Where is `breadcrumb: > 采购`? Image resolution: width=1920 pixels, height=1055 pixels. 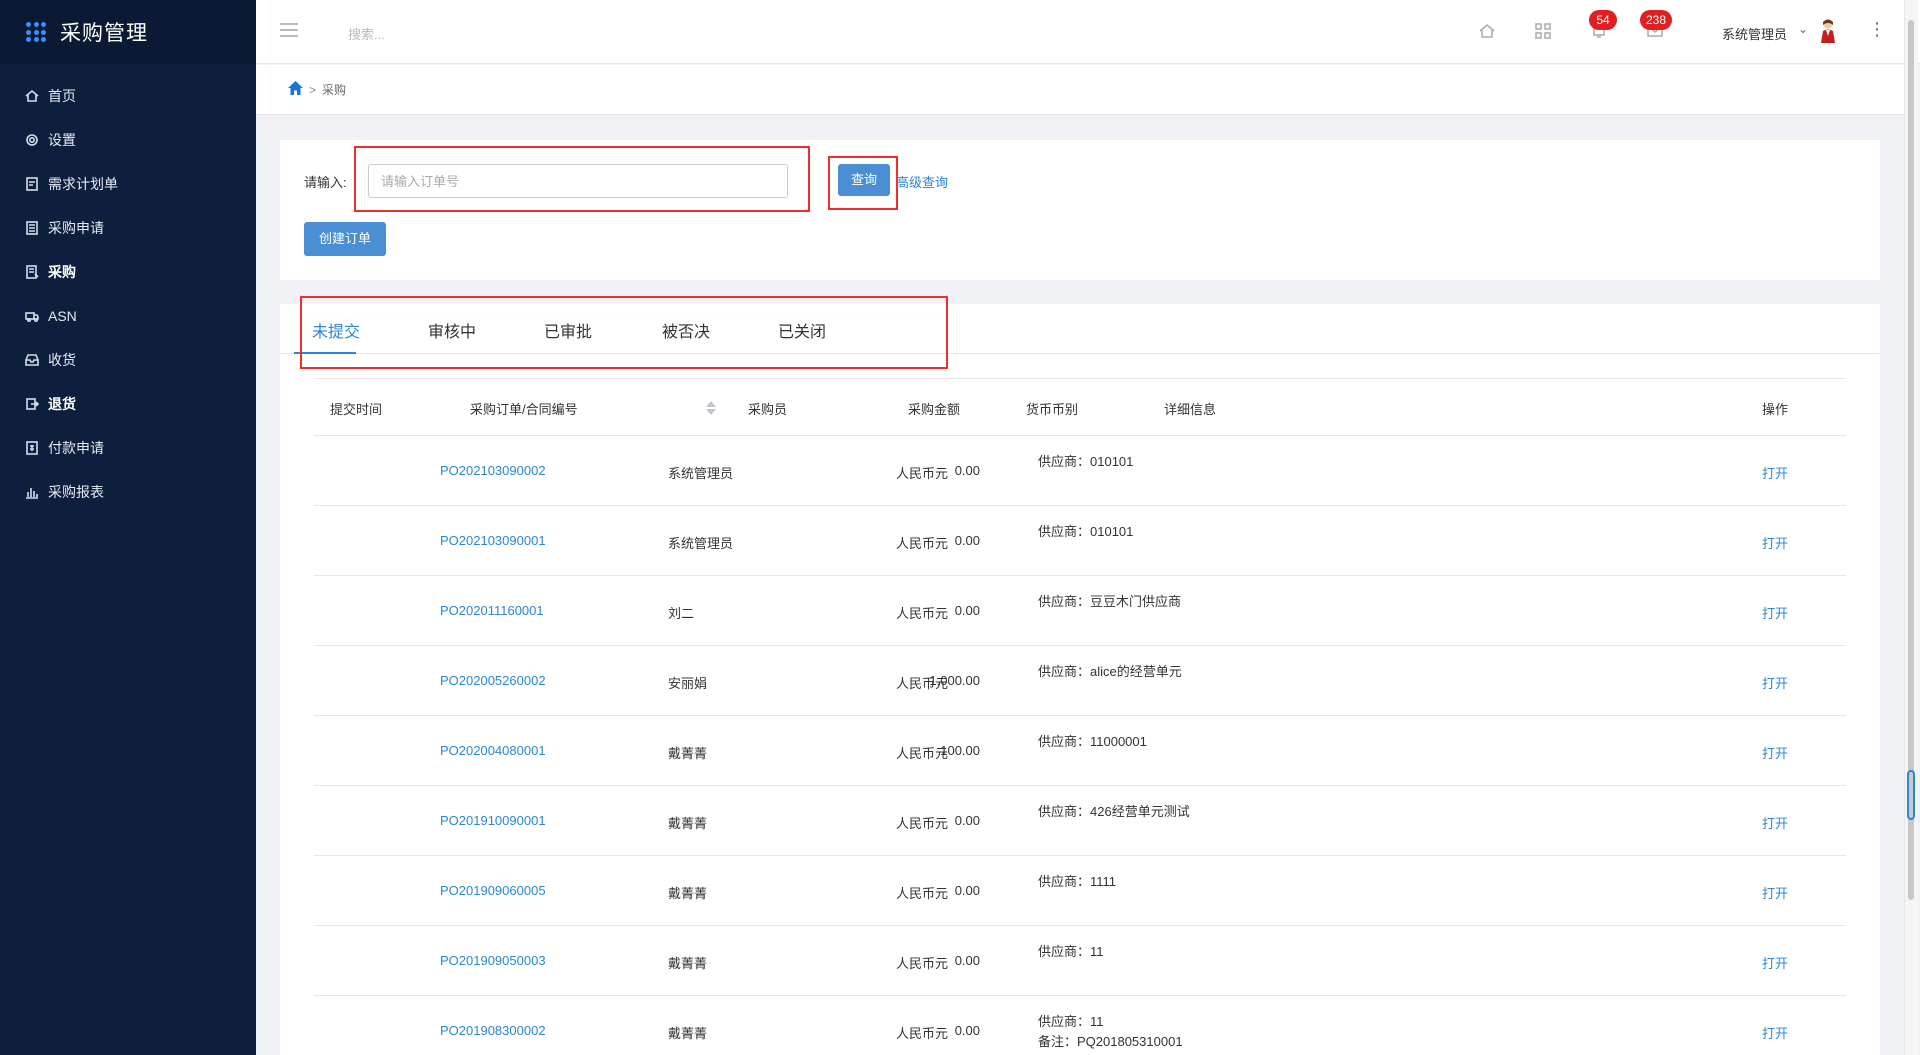 breadcrumb: > 采购 is located at coordinates (317, 89).